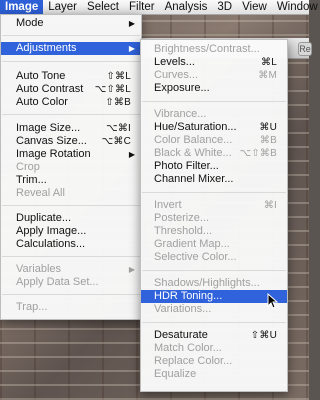  What do you see at coordinates (214, 75) in the screenshot?
I see `menu-item-curves: Curves... ⌘M` at bounding box center [214, 75].